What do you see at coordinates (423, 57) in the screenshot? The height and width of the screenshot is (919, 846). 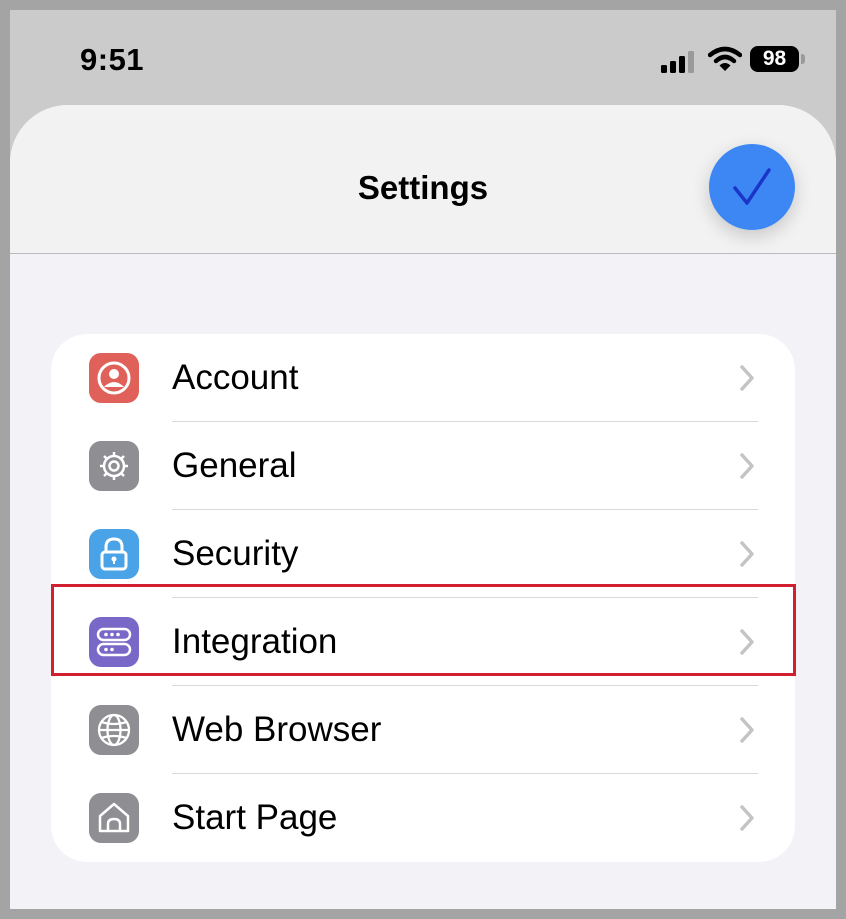 I see `status-bar: 9:51 98` at bounding box center [423, 57].